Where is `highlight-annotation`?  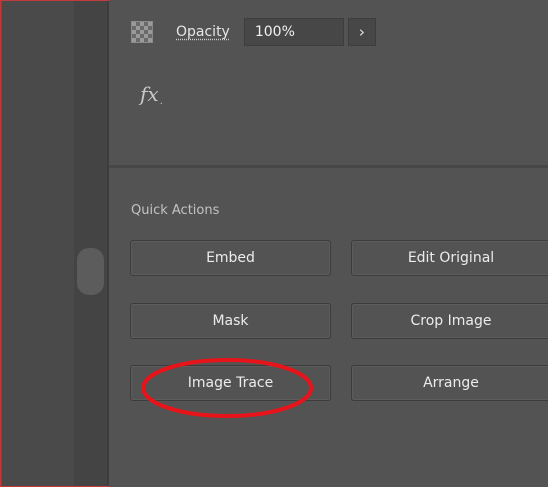
highlight-annotation is located at coordinates (227, 388).